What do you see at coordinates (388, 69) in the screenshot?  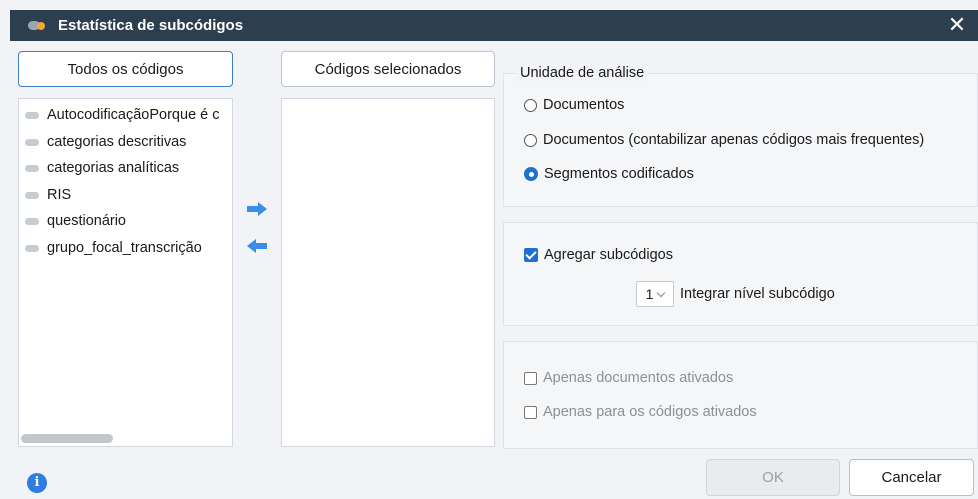 I see `selected-codes-button: Códigos selecionados` at bounding box center [388, 69].